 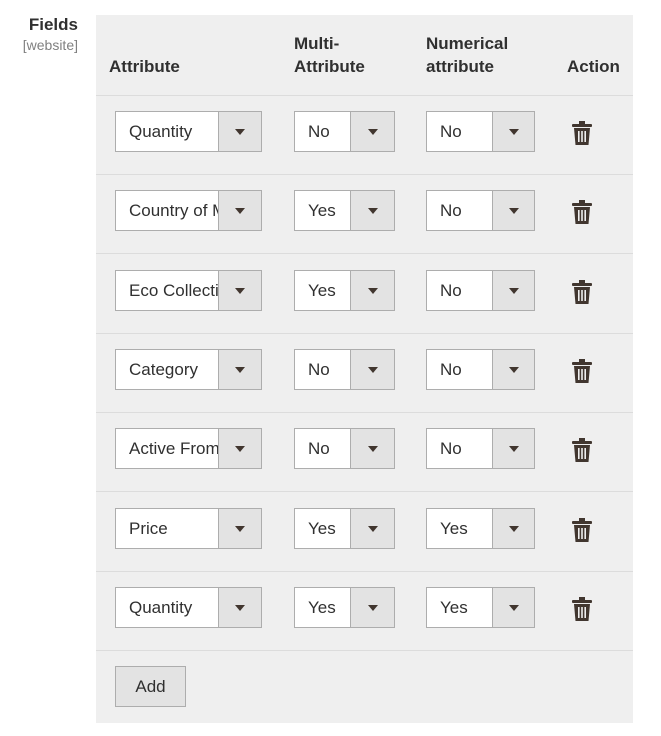 I want to click on attribute-select-value: Eco Collection, so click(x=174, y=290).